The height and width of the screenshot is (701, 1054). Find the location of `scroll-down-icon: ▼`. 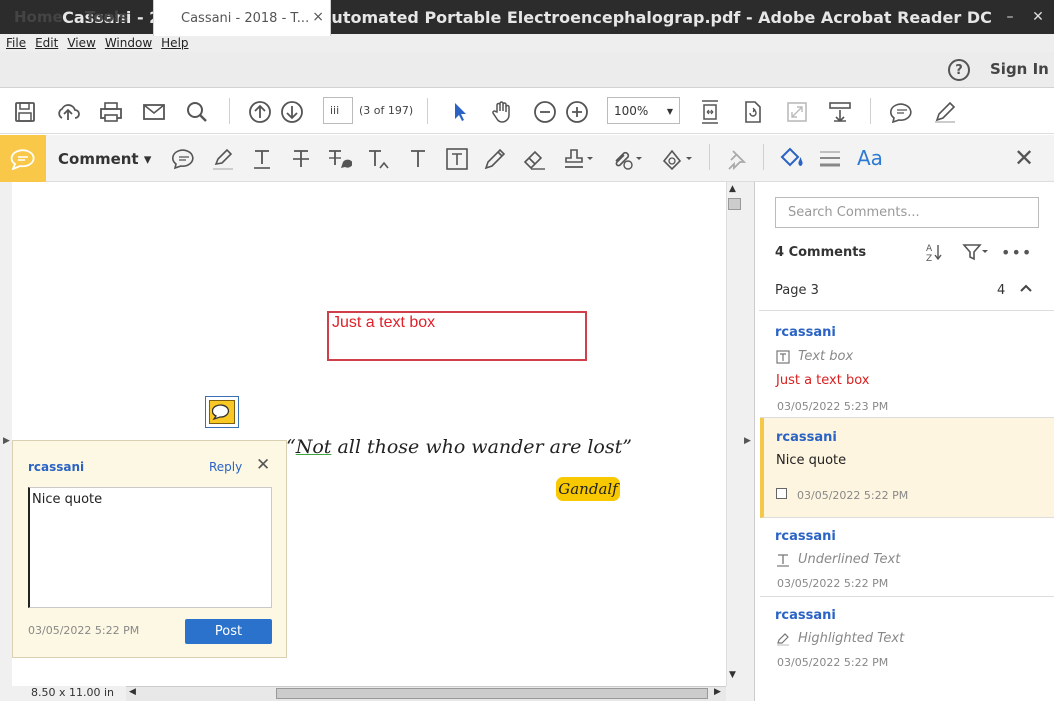

scroll-down-icon: ▼ is located at coordinates (732, 675).